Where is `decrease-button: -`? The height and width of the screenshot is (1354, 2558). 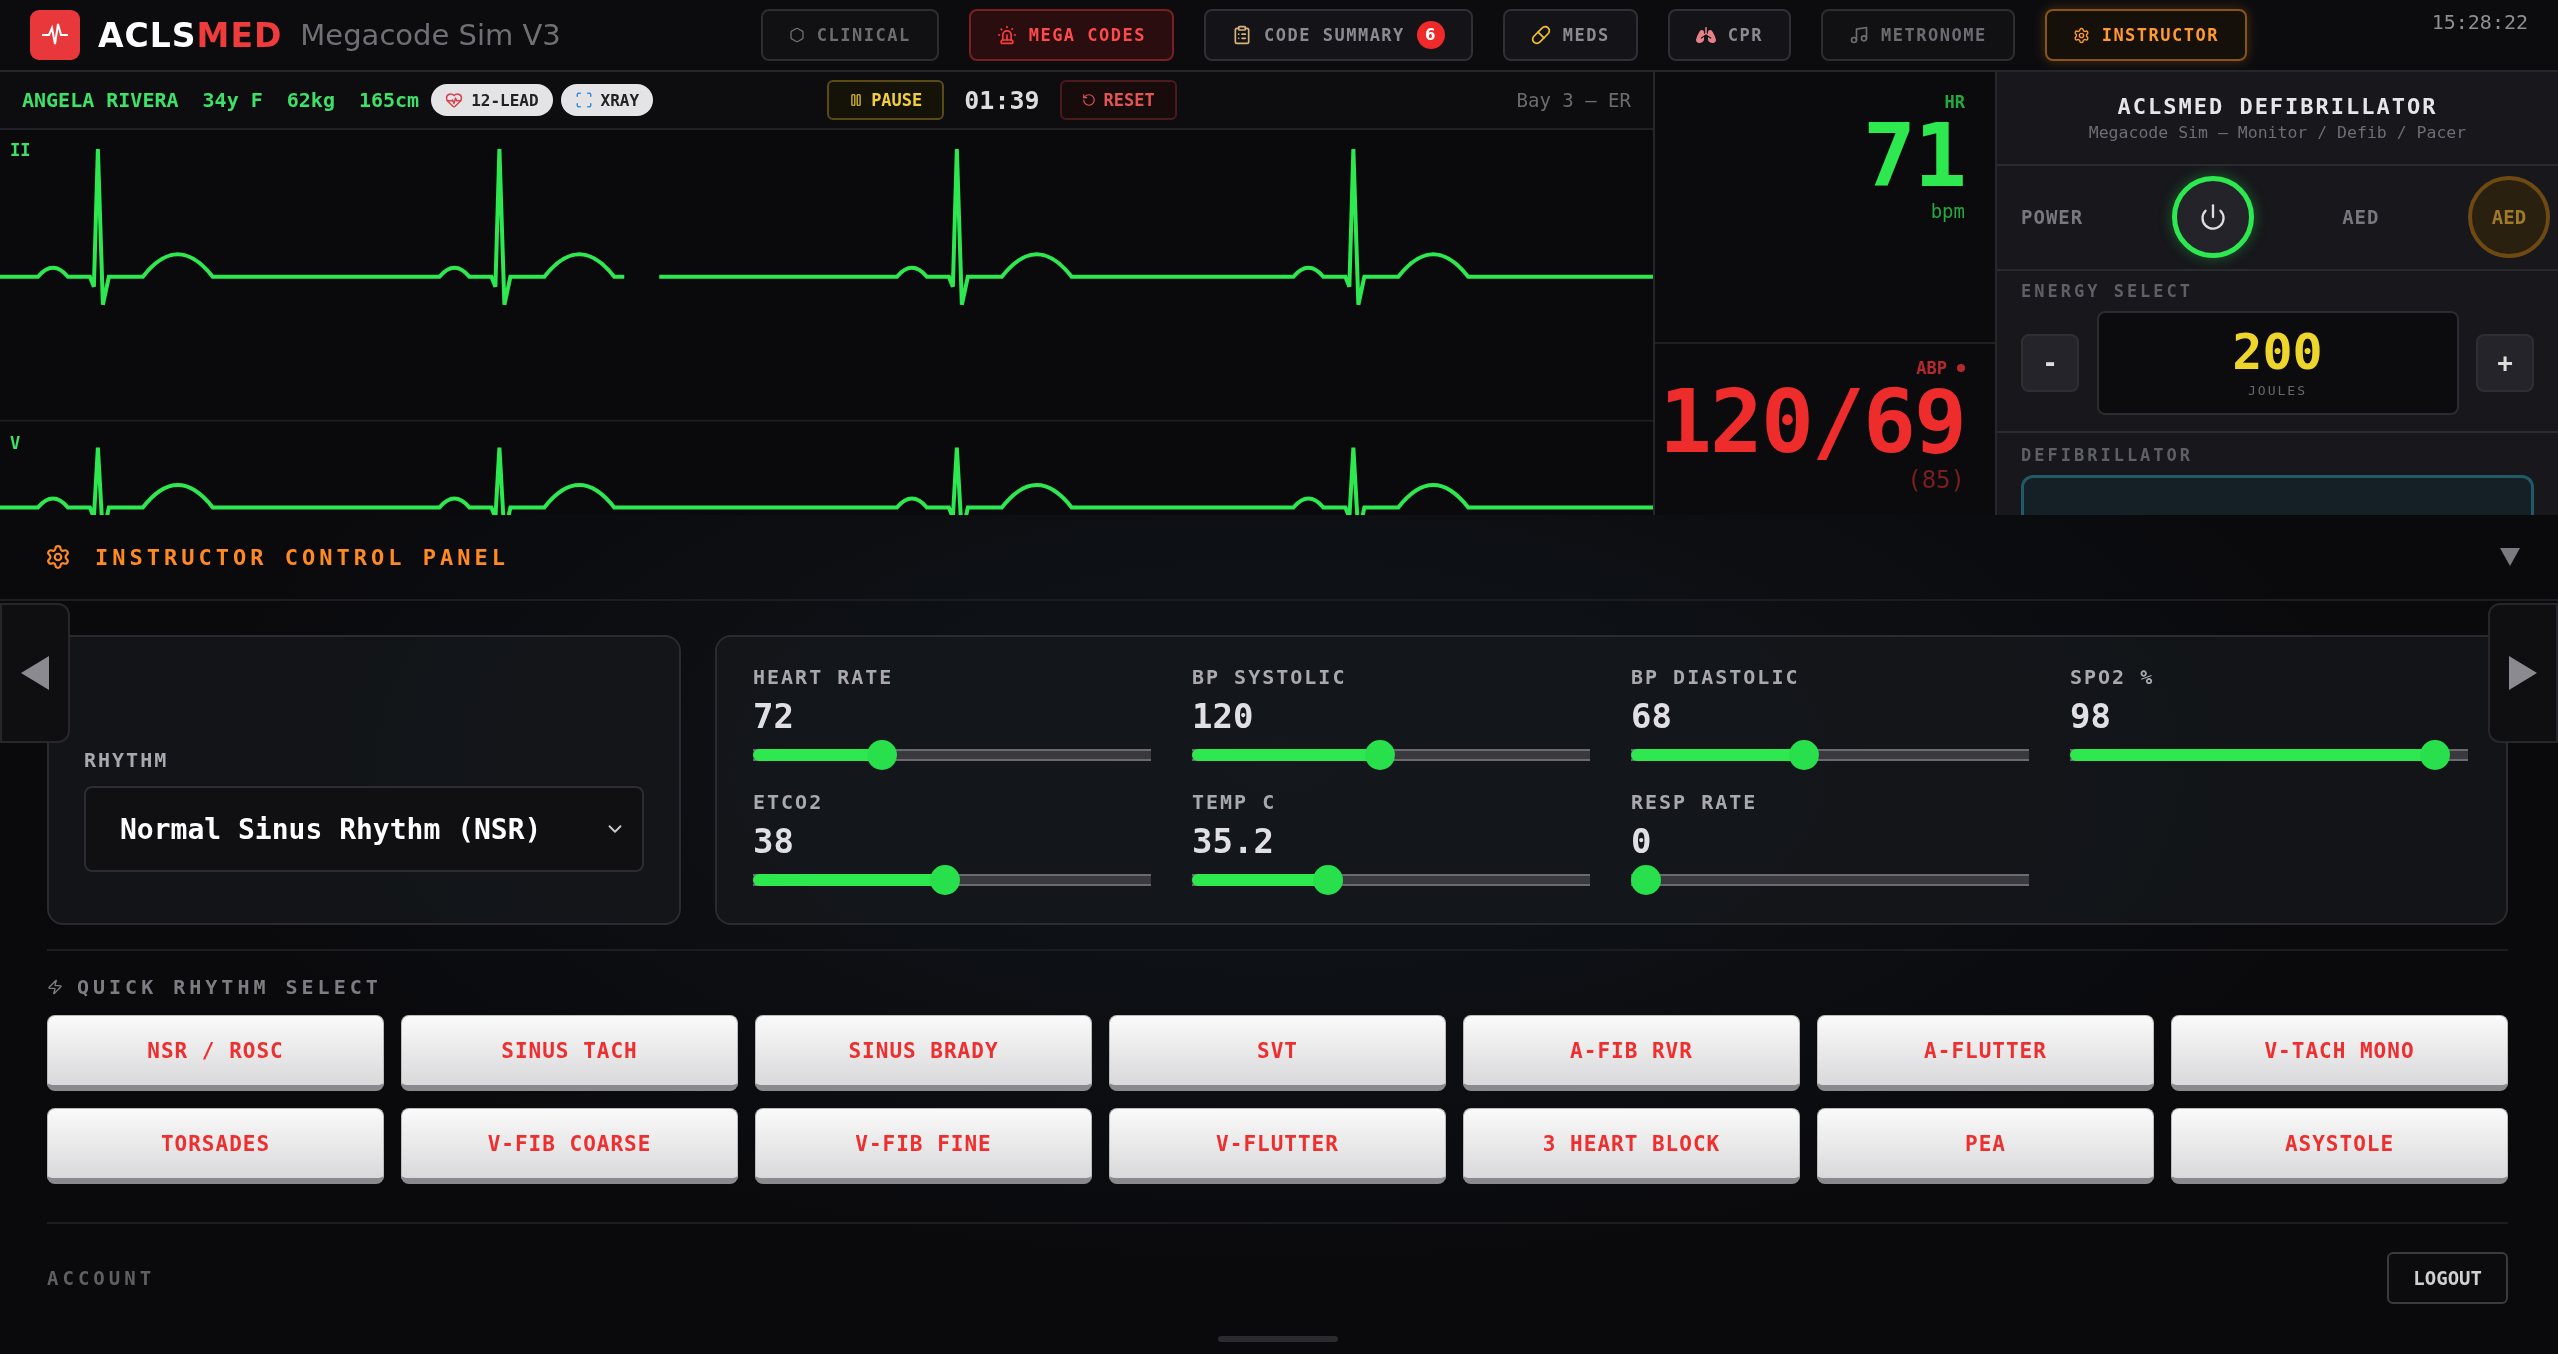 decrease-button: - is located at coordinates (2050, 362).